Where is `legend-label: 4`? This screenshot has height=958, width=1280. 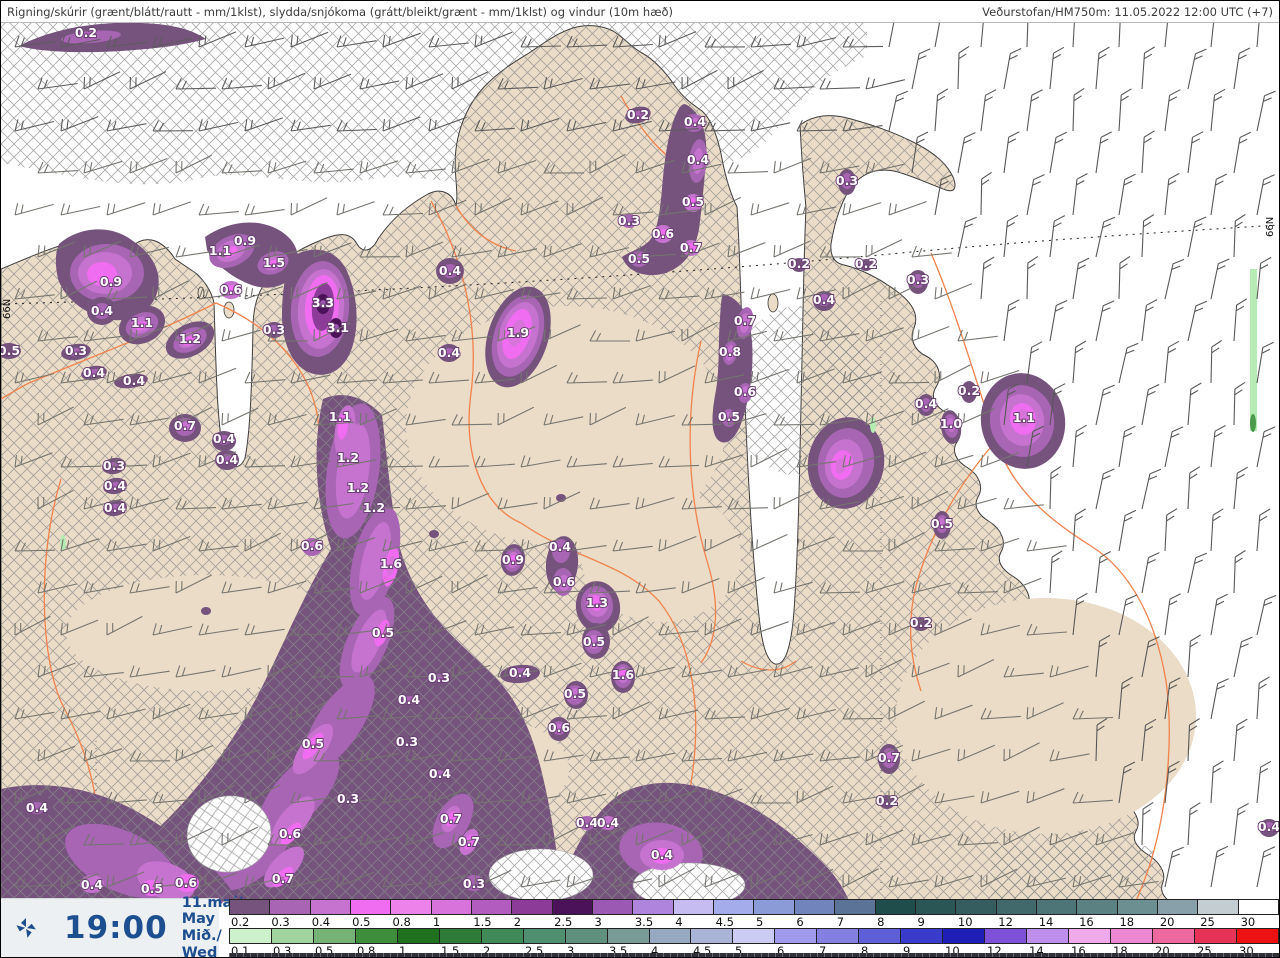
legend-label: 4 is located at coordinates (679, 922).